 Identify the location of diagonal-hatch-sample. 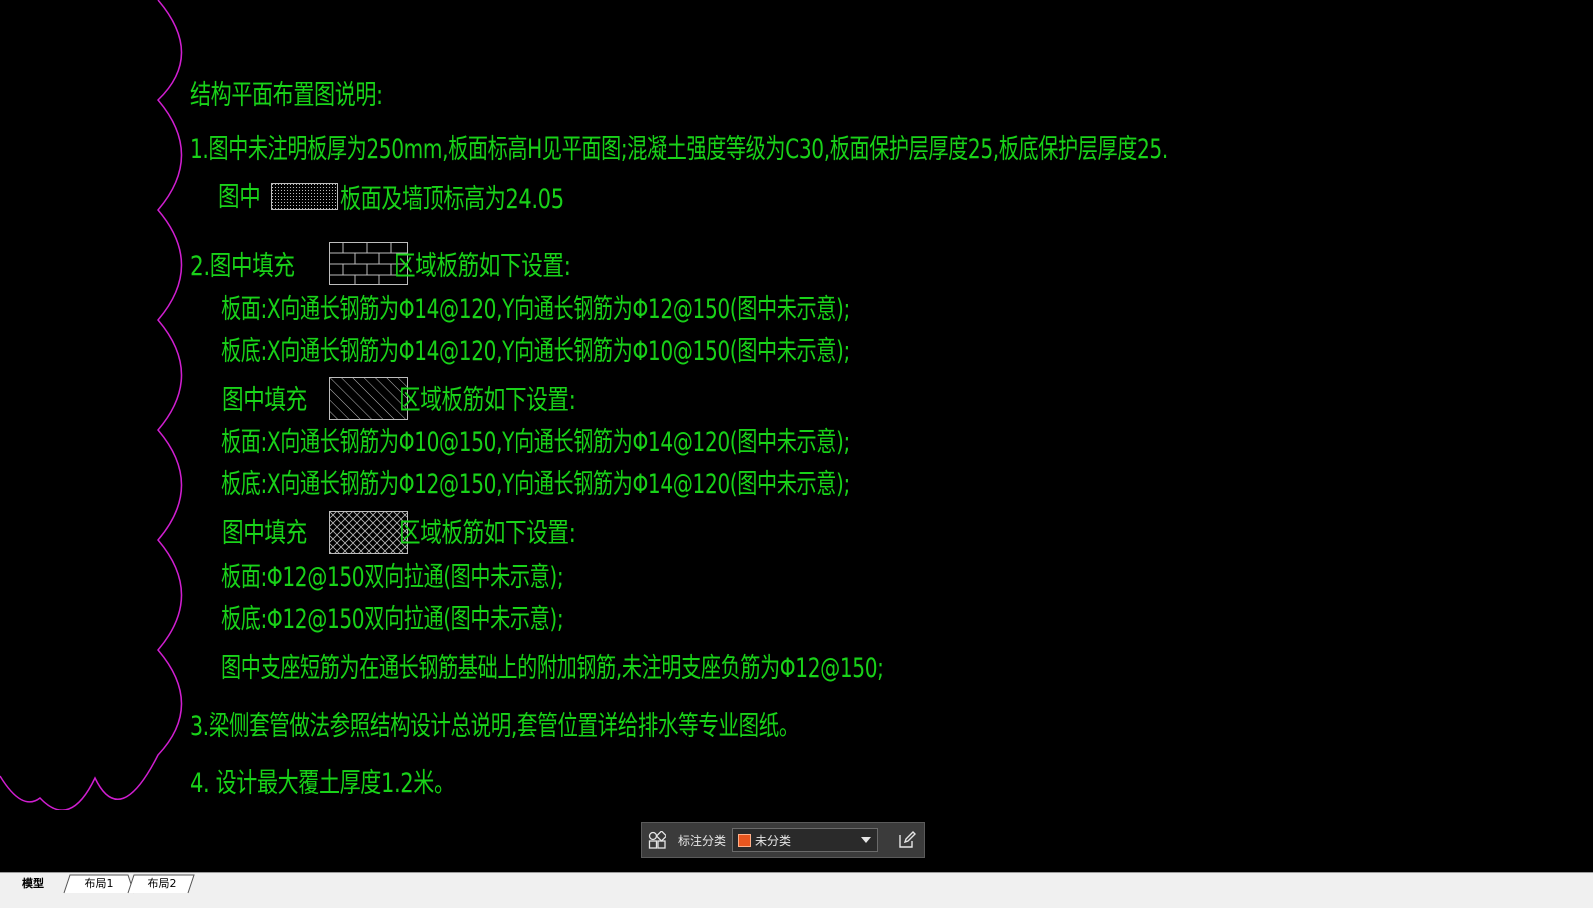
(368, 398).